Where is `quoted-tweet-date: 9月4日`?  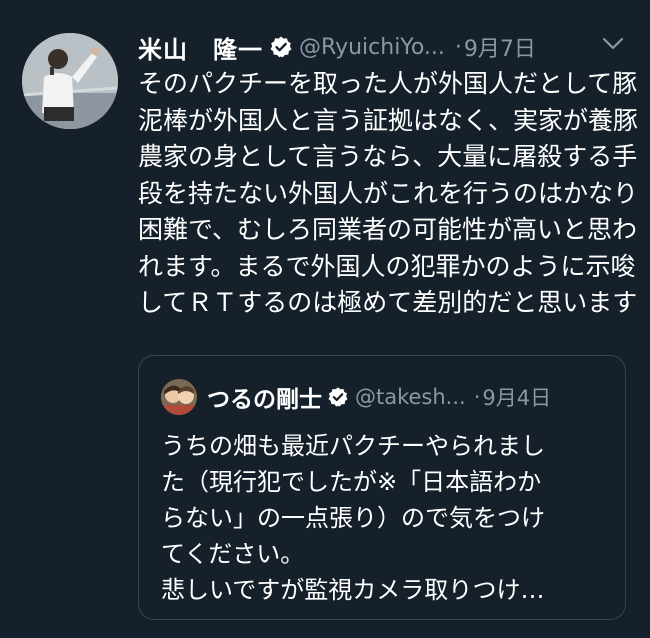
quoted-tweet-date: 9月4日 is located at coordinates (517, 398).